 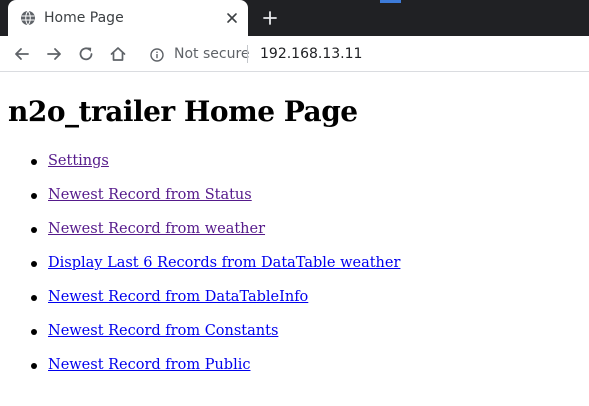 What do you see at coordinates (215, 168) in the screenshot?
I see `list-item: Settings` at bounding box center [215, 168].